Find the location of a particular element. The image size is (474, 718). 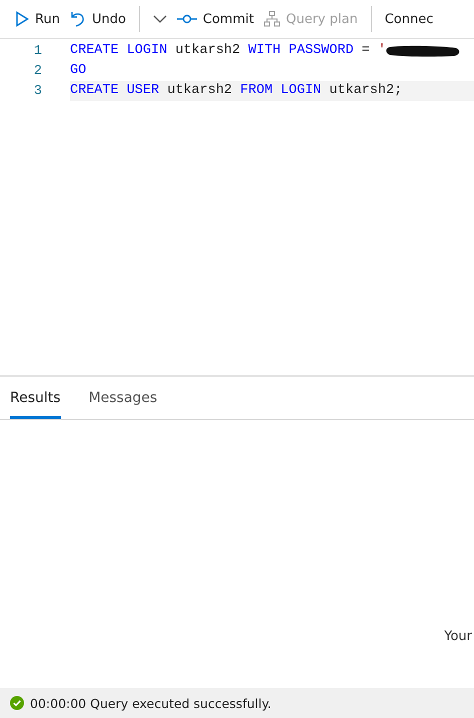

run-button: Run is located at coordinates (37, 19).